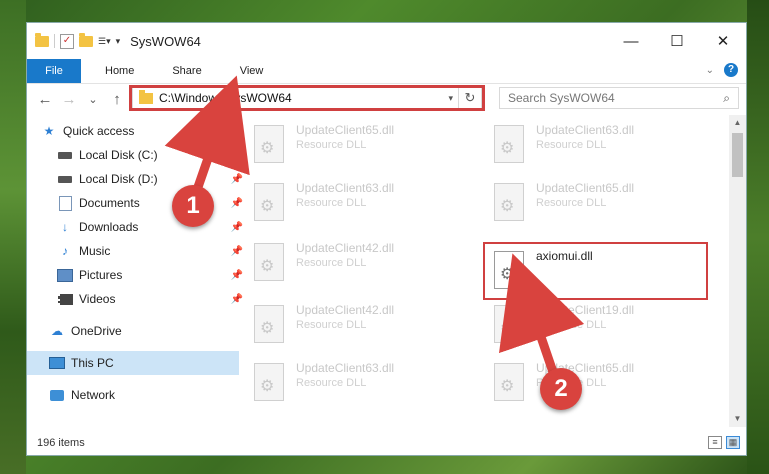 The height and width of the screenshot is (474, 769). Describe the element at coordinates (193, 206) in the screenshot. I see `step-1-badge: 1` at that location.